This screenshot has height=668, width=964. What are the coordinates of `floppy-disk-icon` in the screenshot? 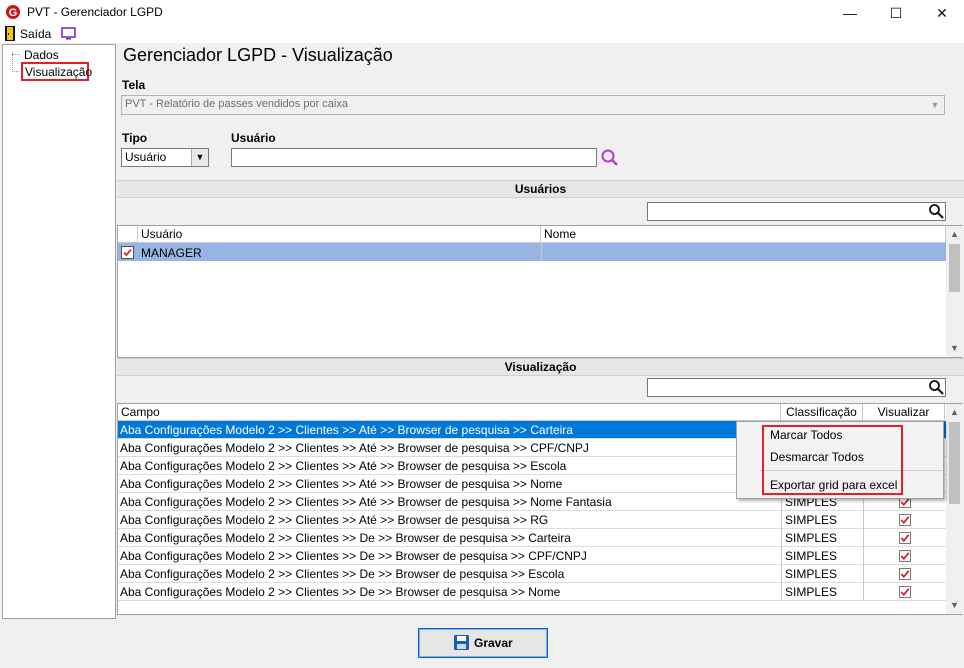 It's located at (461, 642).